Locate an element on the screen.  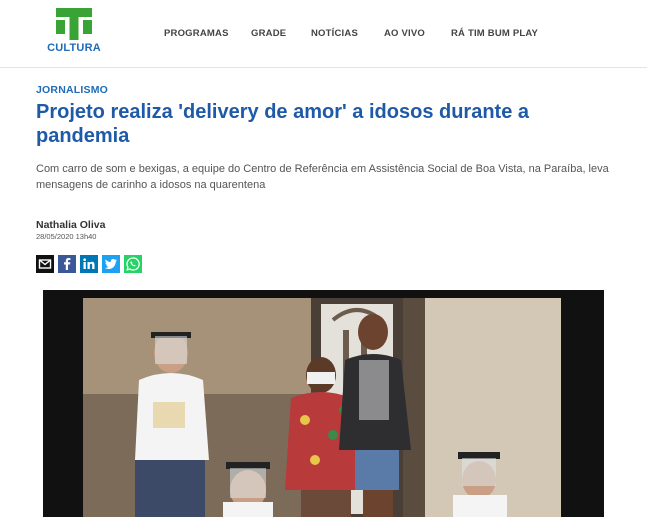
twitter-icon is located at coordinates (110, 264).